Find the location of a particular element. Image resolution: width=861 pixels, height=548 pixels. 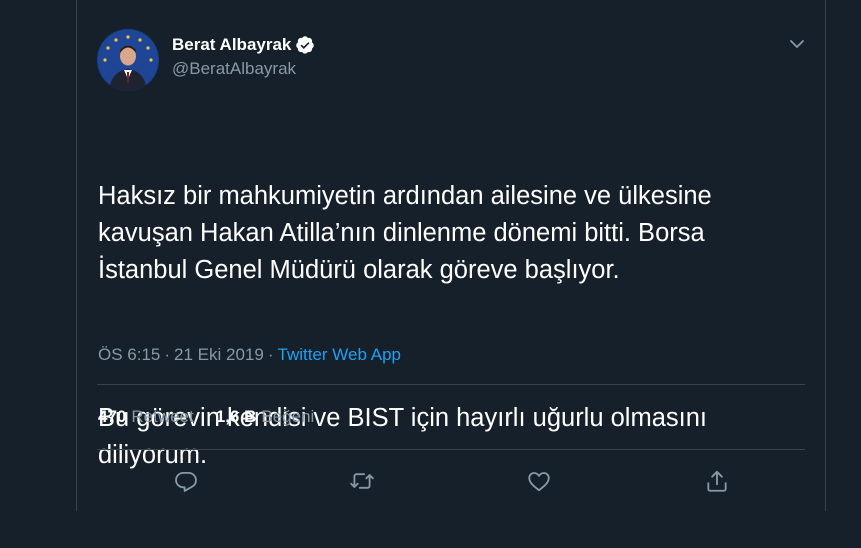

chevron-down-icon is located at coordinates (797, 44).